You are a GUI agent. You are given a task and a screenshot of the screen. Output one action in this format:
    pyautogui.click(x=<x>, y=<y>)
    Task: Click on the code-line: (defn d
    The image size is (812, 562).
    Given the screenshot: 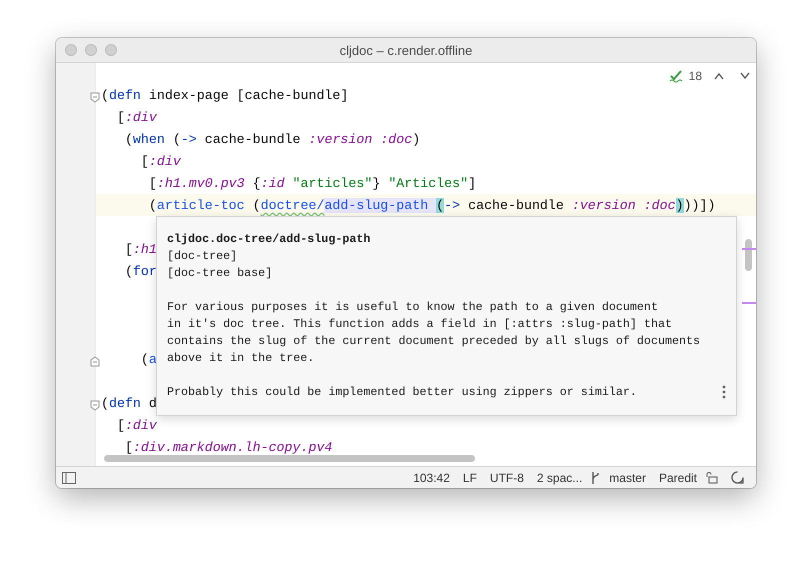 What is the action you would take?
    pyautogui.click(x=129, y=403)
    